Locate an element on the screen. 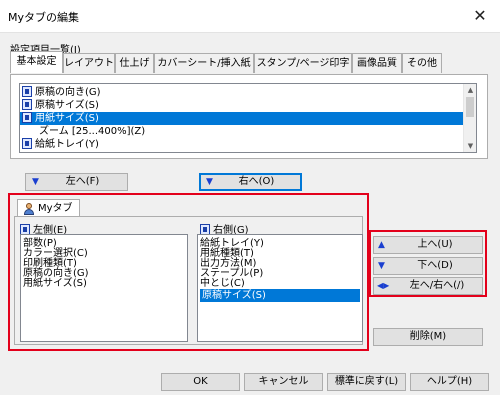  tab-layout: レイアウト is located at coordinates (89, 63).